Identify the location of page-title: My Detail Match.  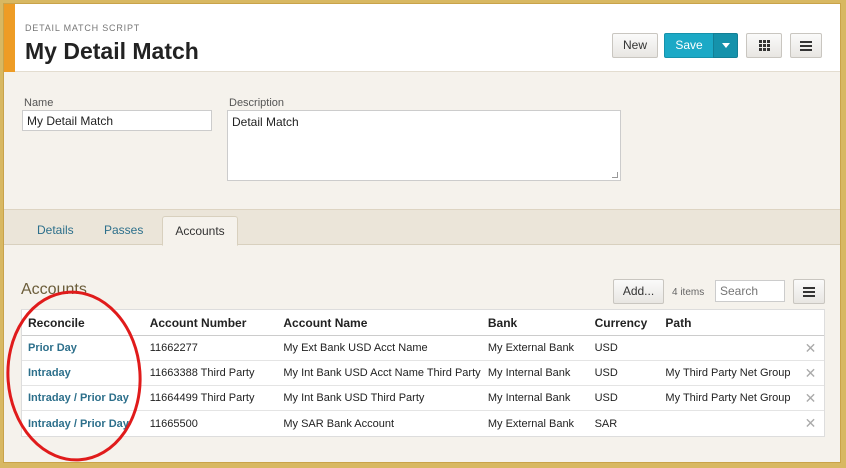
(112, 51).